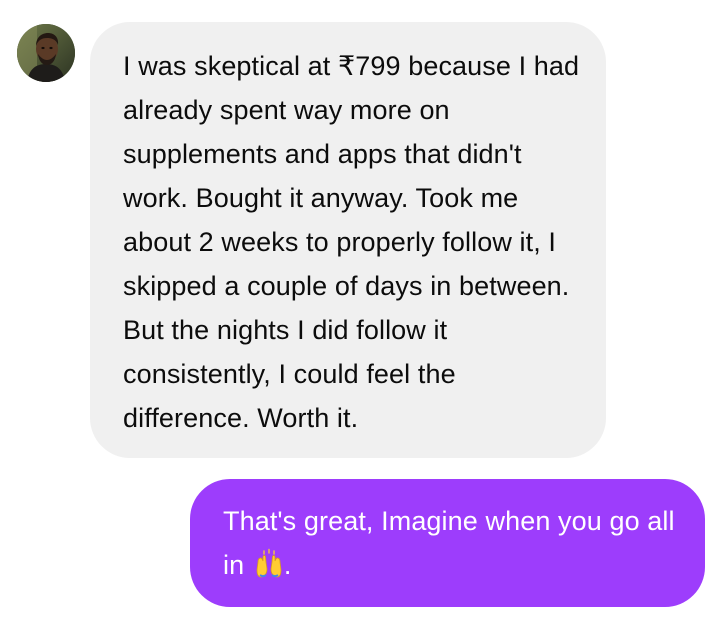  I want to click on avatar, so click(46, 53).